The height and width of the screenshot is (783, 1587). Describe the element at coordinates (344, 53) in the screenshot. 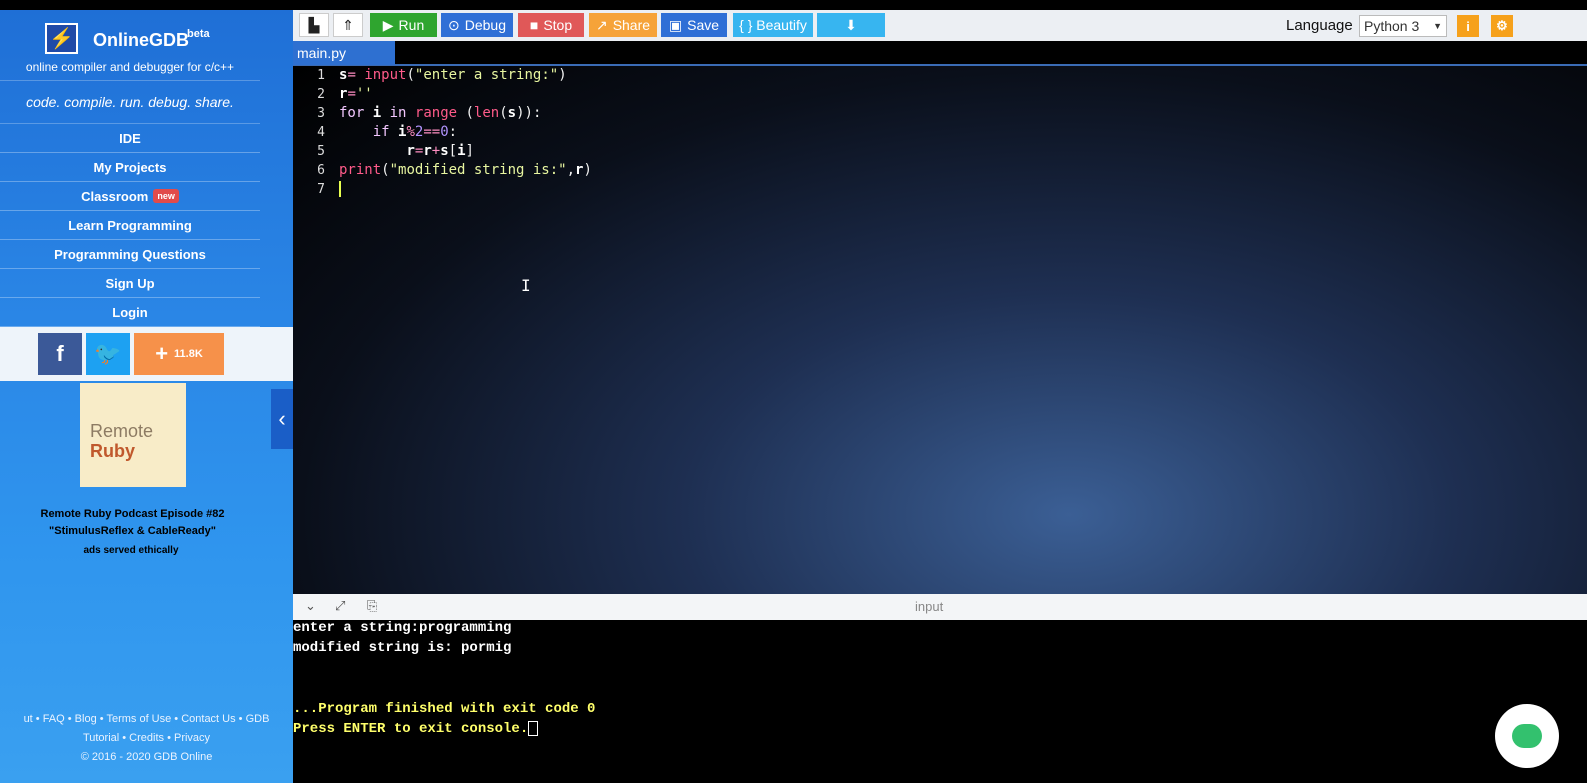

I see `tab-main-py: main.py` at that location.